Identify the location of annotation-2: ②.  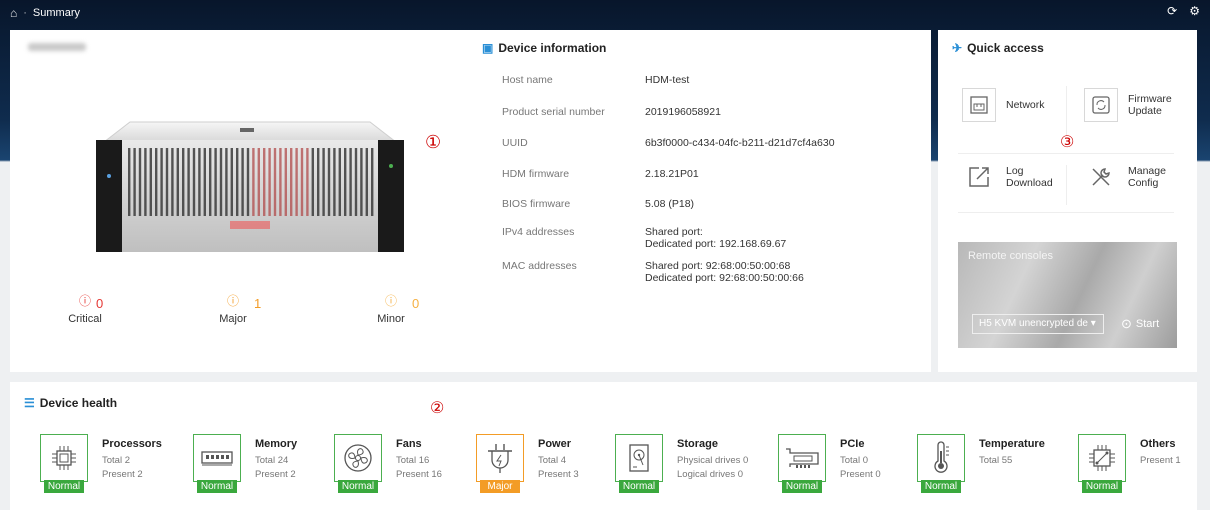
(437, 408).